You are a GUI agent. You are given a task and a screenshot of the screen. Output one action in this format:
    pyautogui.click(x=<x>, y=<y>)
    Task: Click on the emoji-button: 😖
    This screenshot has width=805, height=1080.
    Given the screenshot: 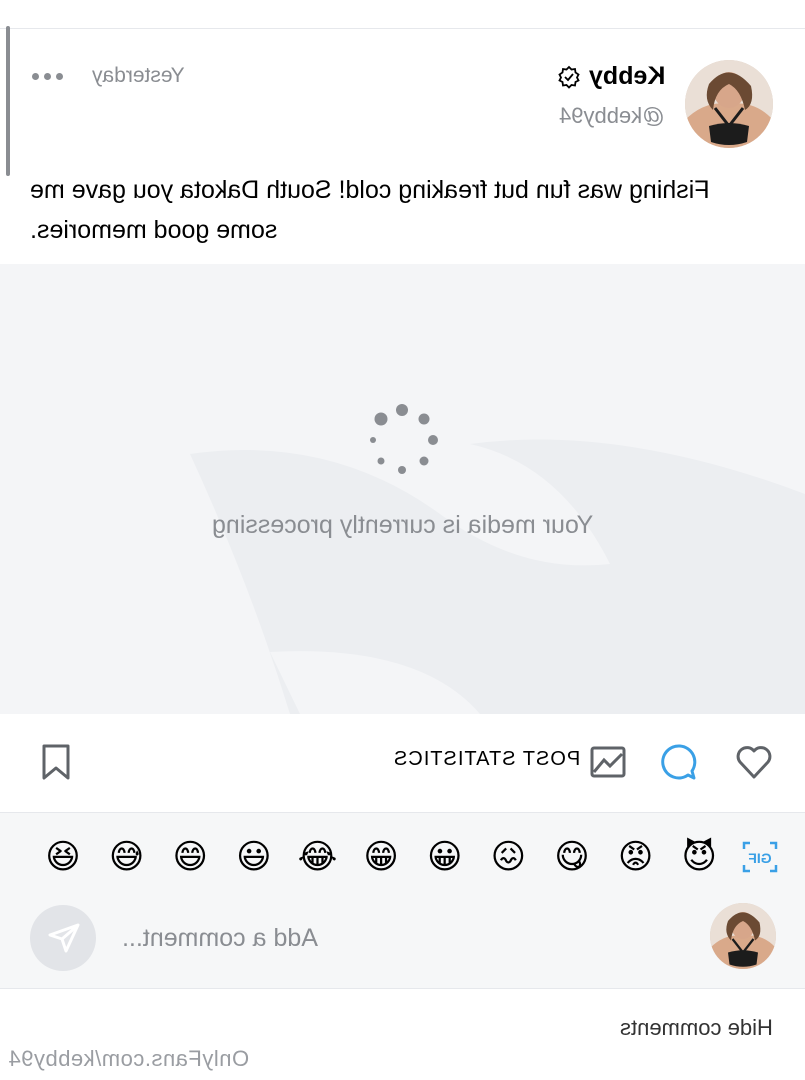 What is the action you would take?
    pyautogui.click(x=508, y=857)
    